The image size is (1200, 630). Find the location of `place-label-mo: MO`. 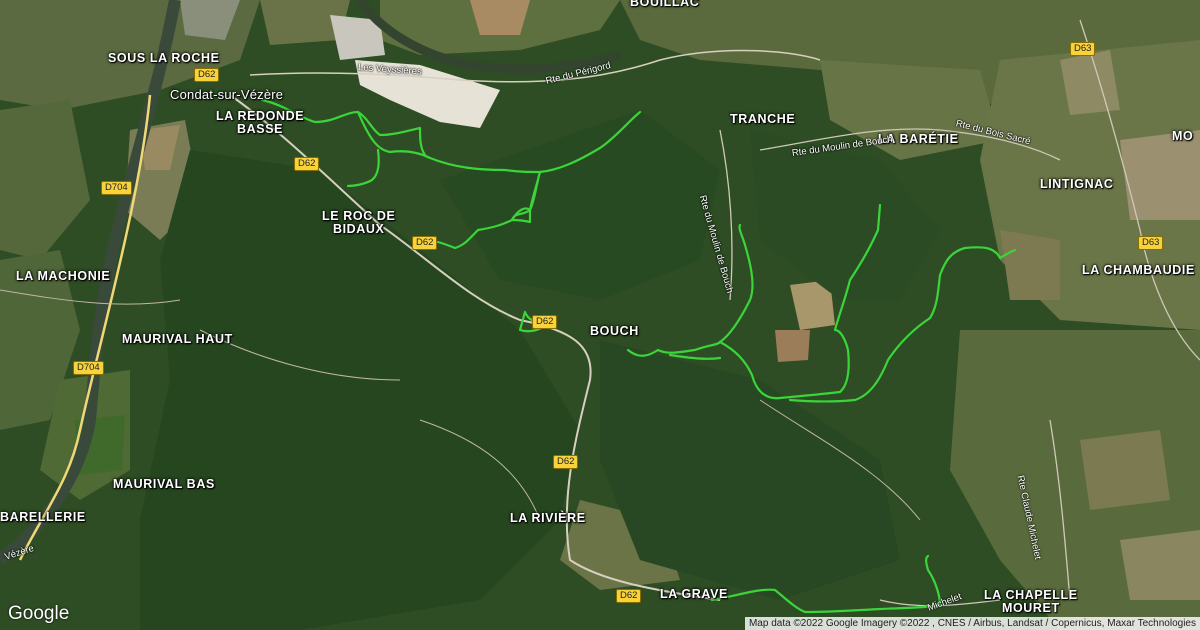

place-label-mo: MO is located at coordinates (1183, 136).